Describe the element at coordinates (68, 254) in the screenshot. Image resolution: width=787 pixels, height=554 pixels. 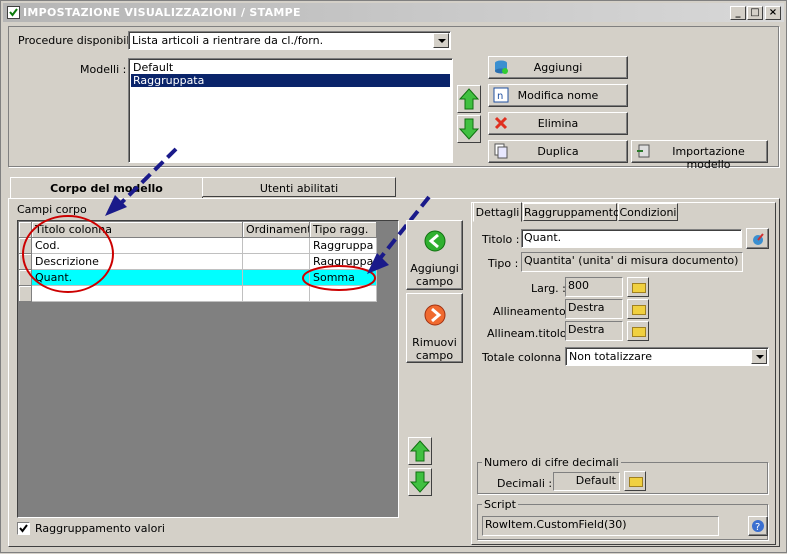
I see `annotation-ellipse-title` at that location.